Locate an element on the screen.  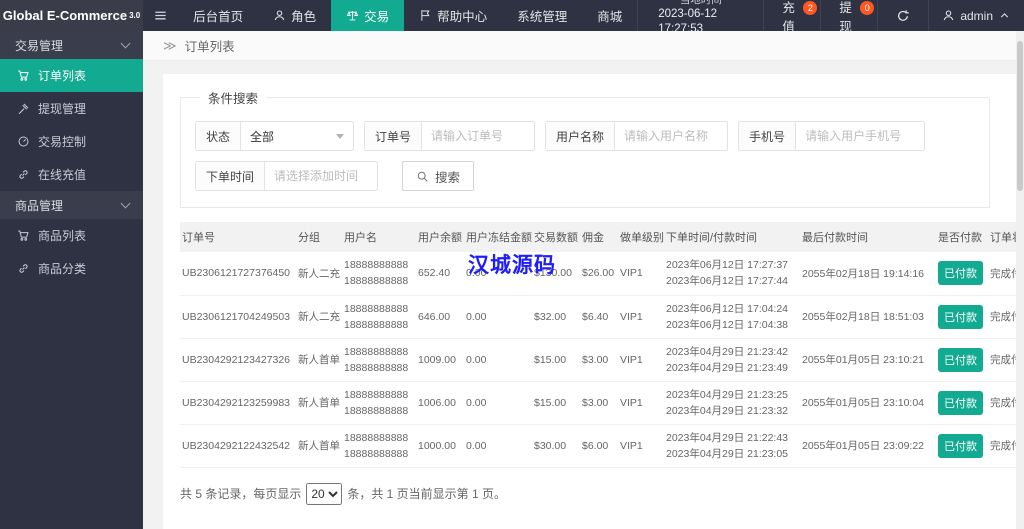
sidebar-group-trade-management: 交易管理 is located at coordinates (71, 45).